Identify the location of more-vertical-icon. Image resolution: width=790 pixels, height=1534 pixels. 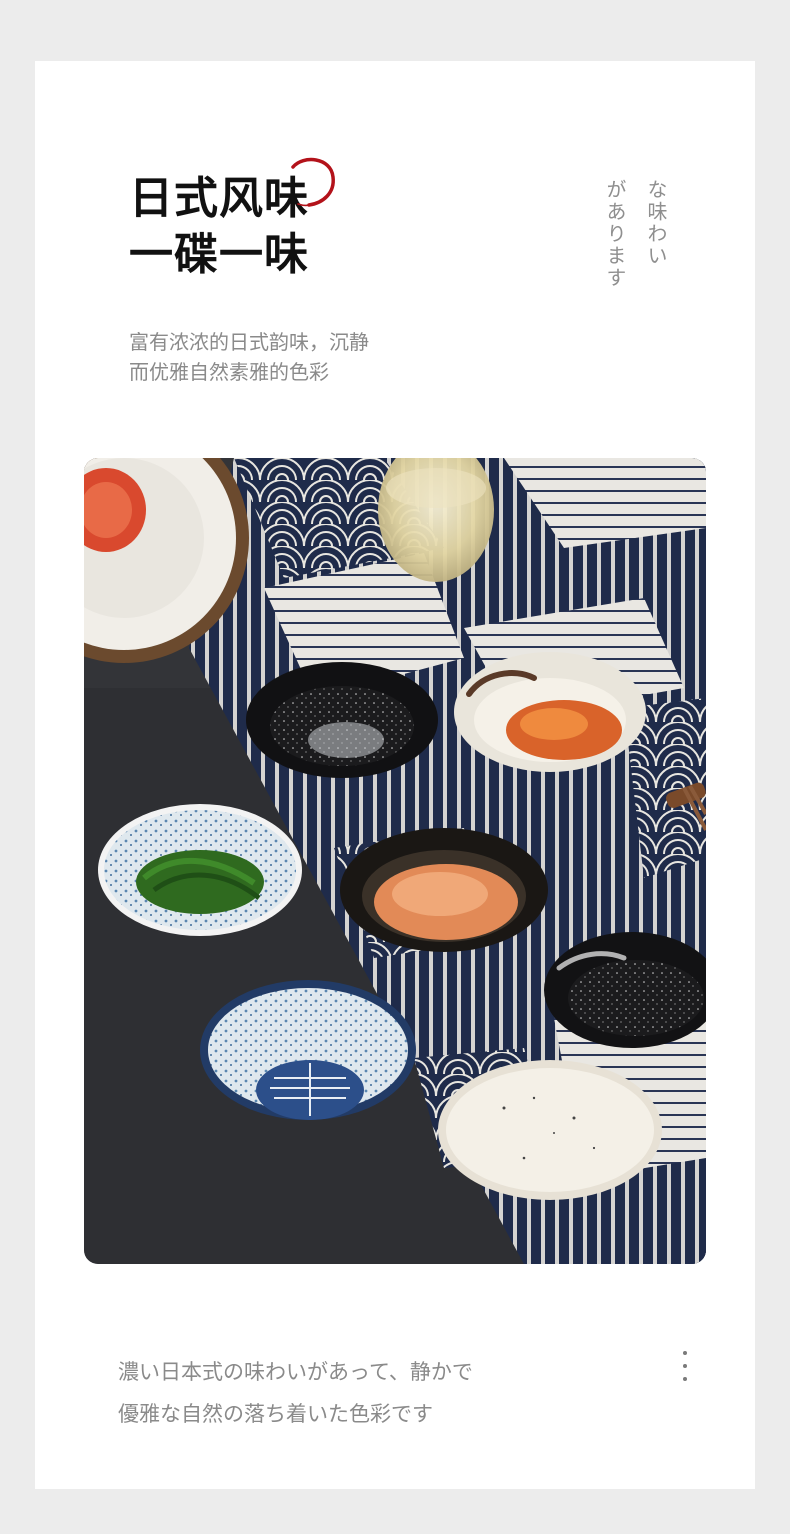
(685, 1366).